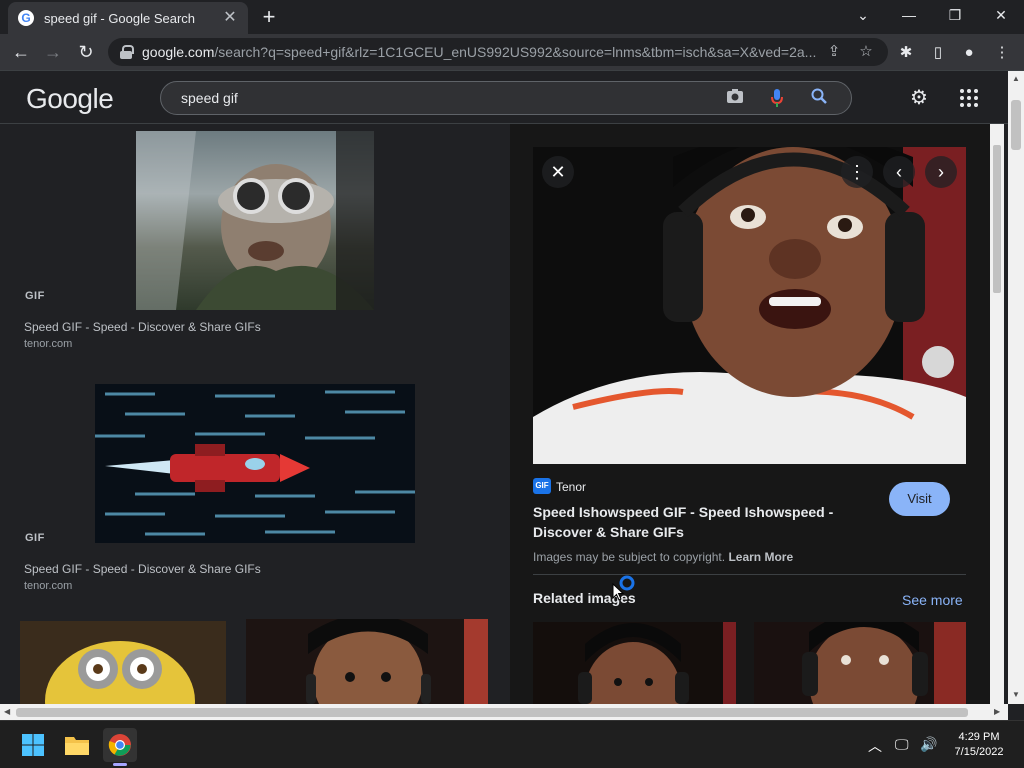  Describe the element at coordinates (70, 99) in the screenshot. I see `google-logo: Google` at that location.